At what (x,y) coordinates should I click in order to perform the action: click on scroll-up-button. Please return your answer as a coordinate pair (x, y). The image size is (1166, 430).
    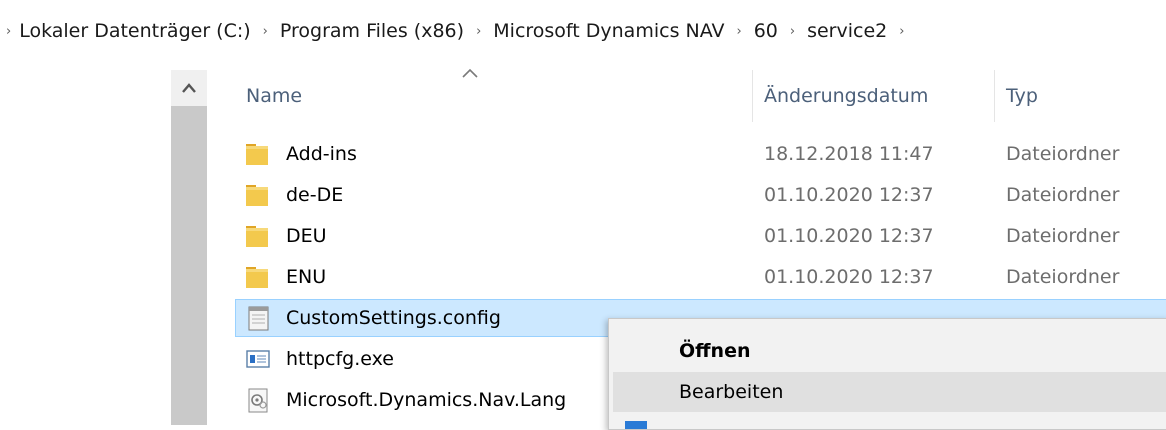
    Looking at the image, I should click on (189, 88).